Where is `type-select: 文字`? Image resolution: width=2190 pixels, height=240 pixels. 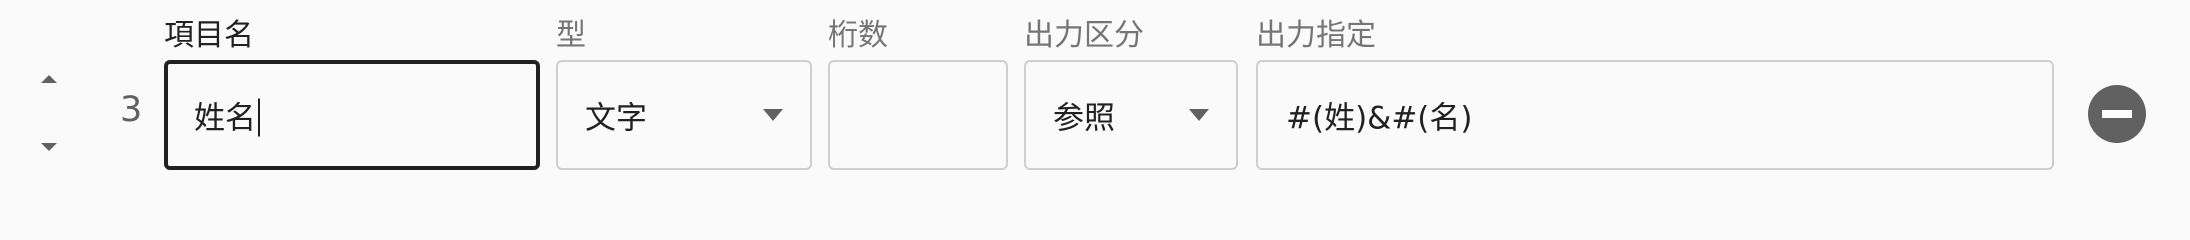 type-select: 文字 is located at coordinates (684, 115).